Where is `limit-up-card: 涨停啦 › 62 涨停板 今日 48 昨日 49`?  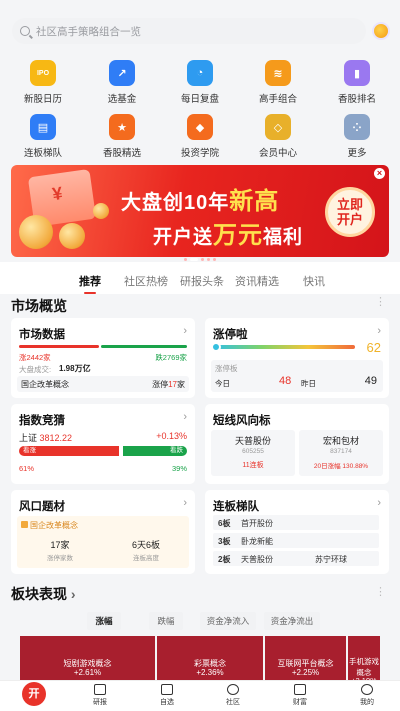
limit-up-card: 涨停啦 › 62 涨停板 今日 48 昨日 49 is located at coordinates (297, 358).